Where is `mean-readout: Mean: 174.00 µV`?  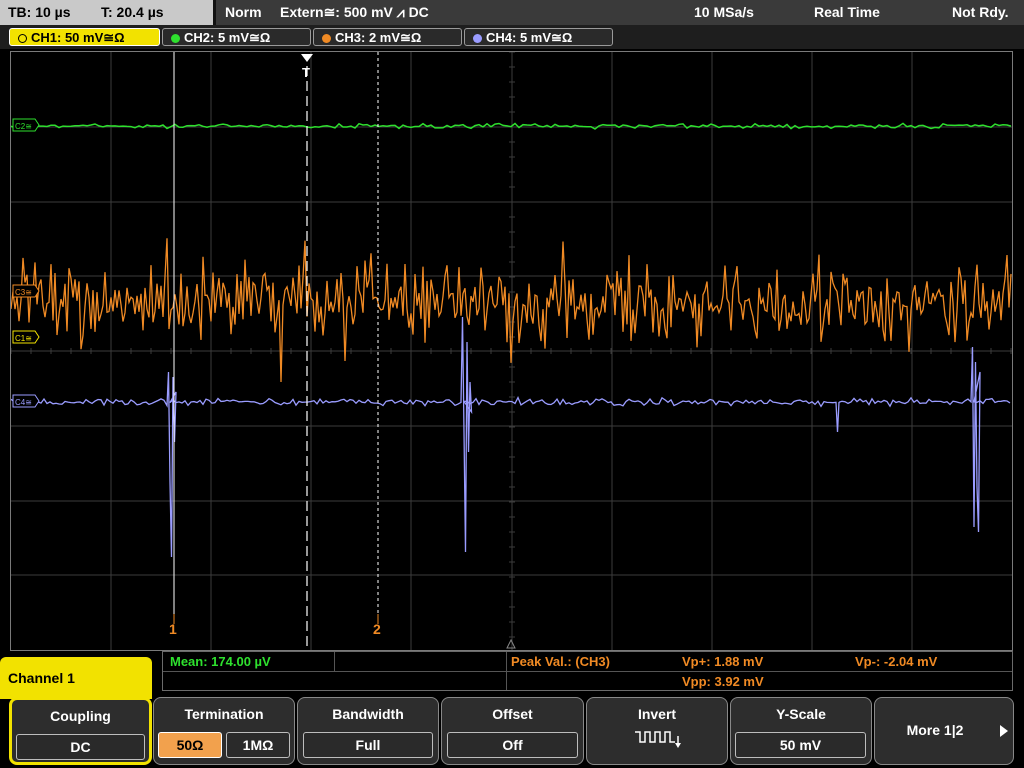 mean-readout: Mean: 174.00 µV is located at coordinates (220, 661).